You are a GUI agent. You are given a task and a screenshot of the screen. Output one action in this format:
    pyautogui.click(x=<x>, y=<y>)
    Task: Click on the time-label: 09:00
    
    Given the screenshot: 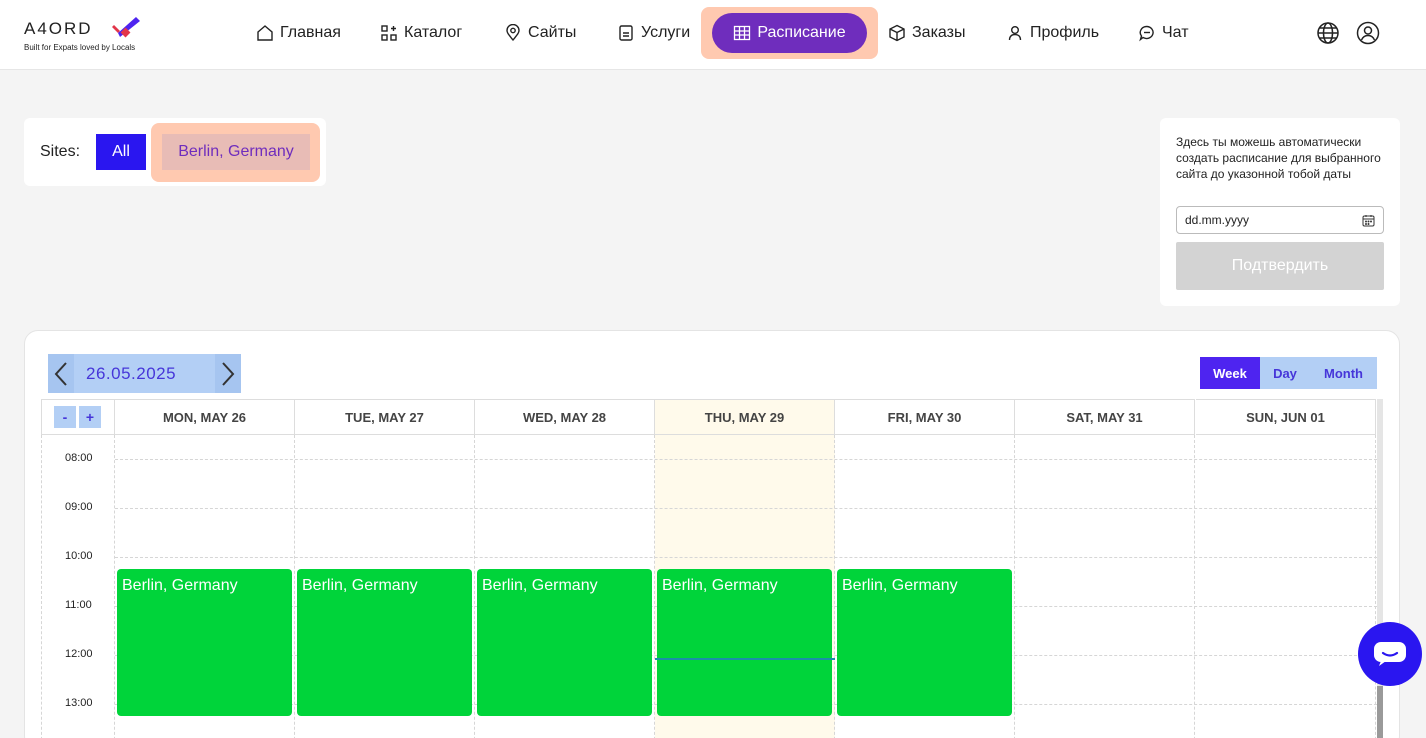 What is the action you would take?
    pyautogui.click(x=79, y=507)
    